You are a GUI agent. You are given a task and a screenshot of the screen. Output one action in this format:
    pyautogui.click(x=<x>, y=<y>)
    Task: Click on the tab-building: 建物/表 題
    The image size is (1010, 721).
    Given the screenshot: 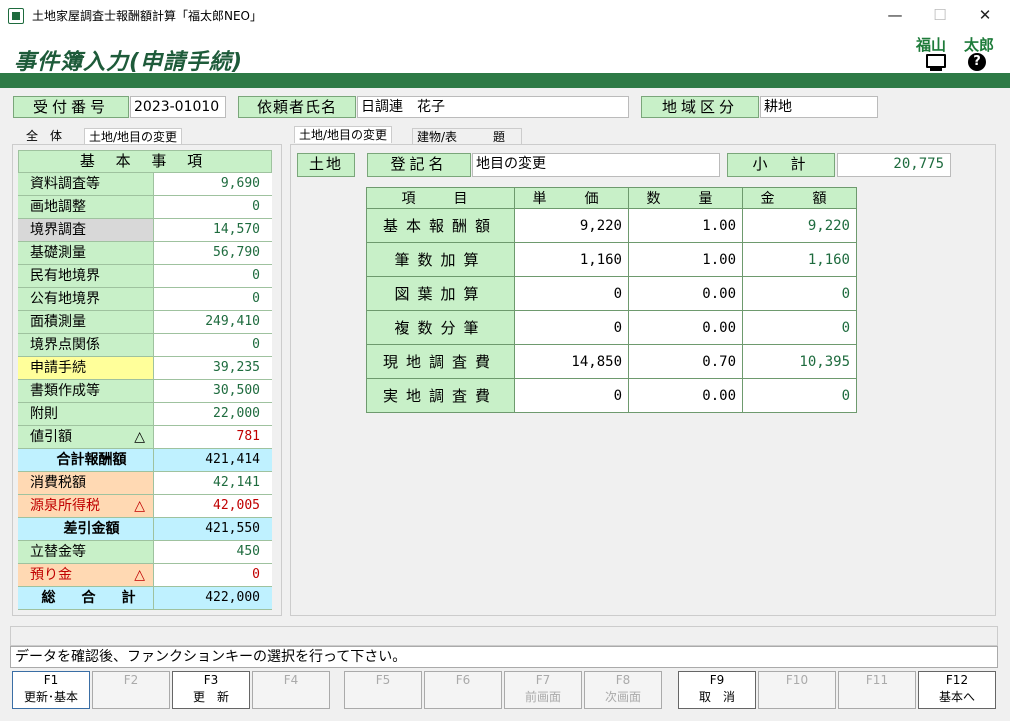 What is the action you would take?
    pyautogui.click(x=467, y=136)
    